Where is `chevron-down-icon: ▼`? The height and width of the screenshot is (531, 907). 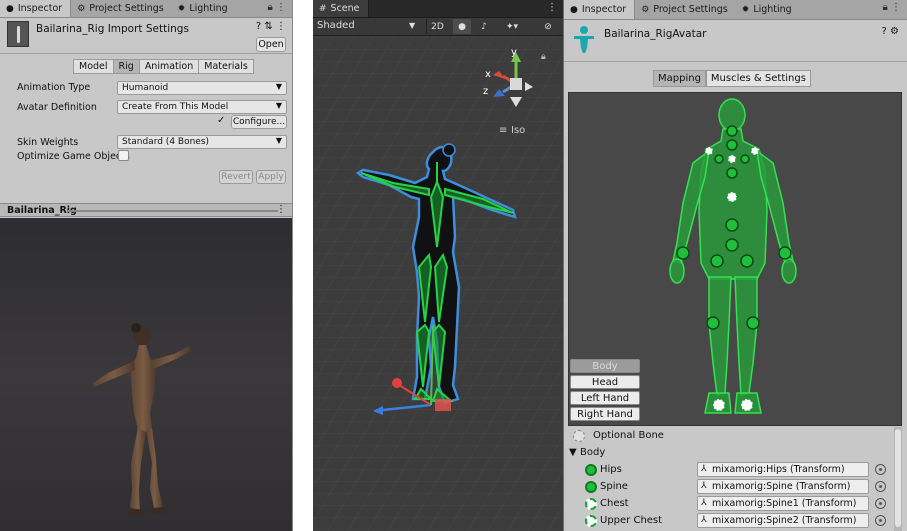 chevron-down-icon: ▼ is located at coordinates (278, 86).